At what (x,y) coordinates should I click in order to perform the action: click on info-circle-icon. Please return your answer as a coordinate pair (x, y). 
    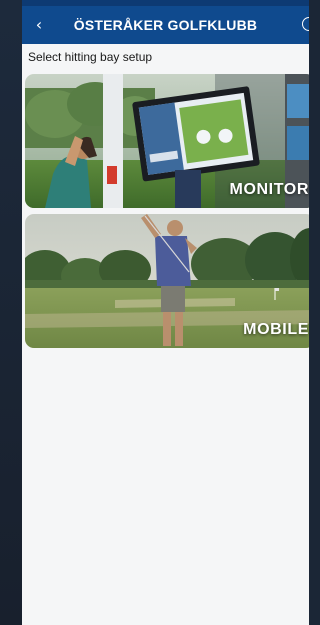
    Looking at the image, I should click on (305, 24).